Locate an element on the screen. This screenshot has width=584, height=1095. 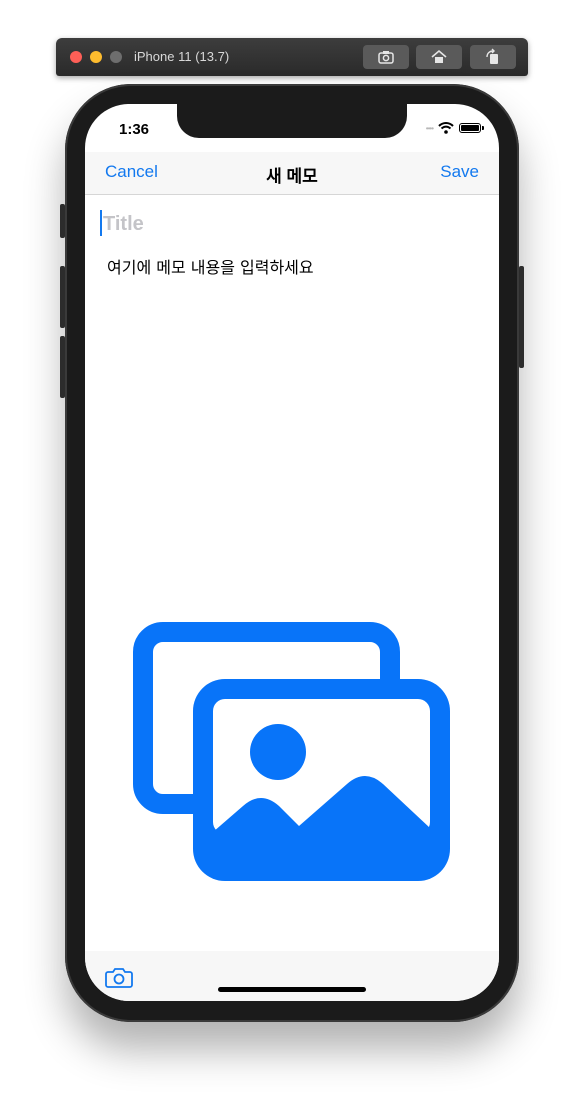
zoom-window-button is located at coordinates (116, 57).